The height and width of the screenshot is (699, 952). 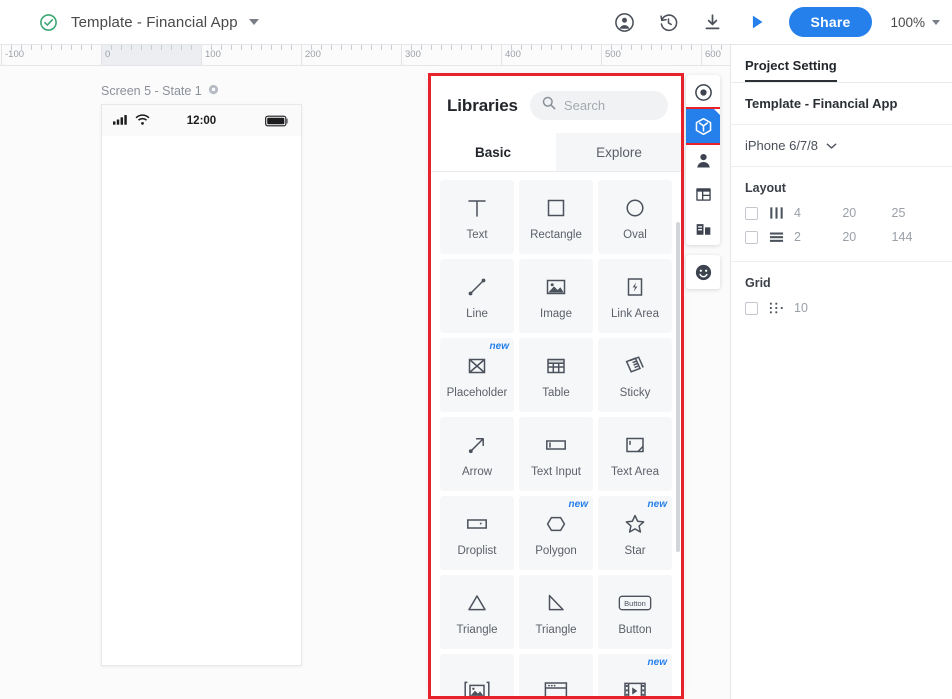 I want to click on library-item-droplist: Droplist, so click(x=477, y=533).